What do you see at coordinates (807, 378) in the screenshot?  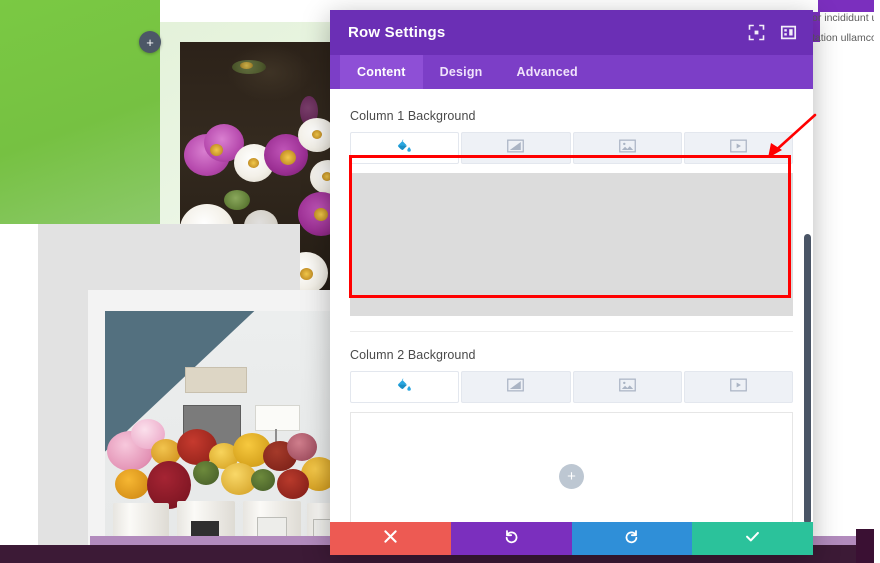 I see `modal-scrollbar` at bounding box center [807, 378].